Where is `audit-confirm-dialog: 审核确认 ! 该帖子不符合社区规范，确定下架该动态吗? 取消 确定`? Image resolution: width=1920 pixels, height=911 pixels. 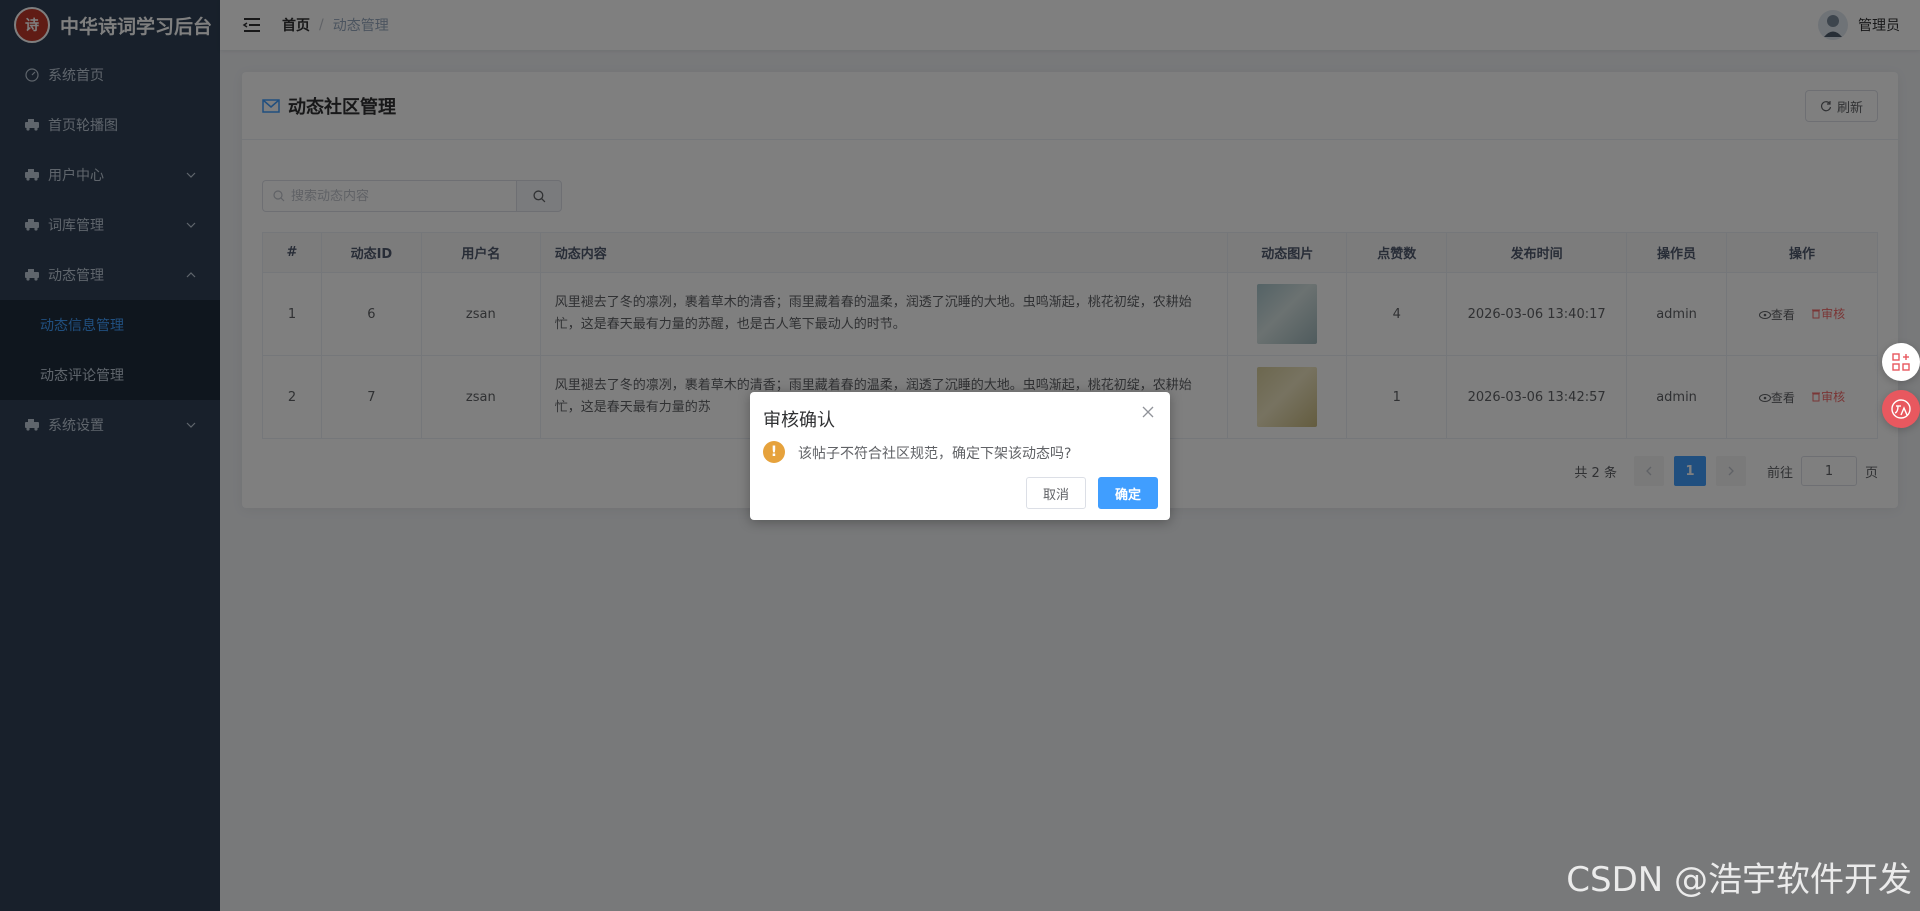
audit-confirm-dialog: 审核确认 ! 该帖子不符合社区规范，确定下架该动态吗? 取消 确定 is located at coordinates (960, 456).